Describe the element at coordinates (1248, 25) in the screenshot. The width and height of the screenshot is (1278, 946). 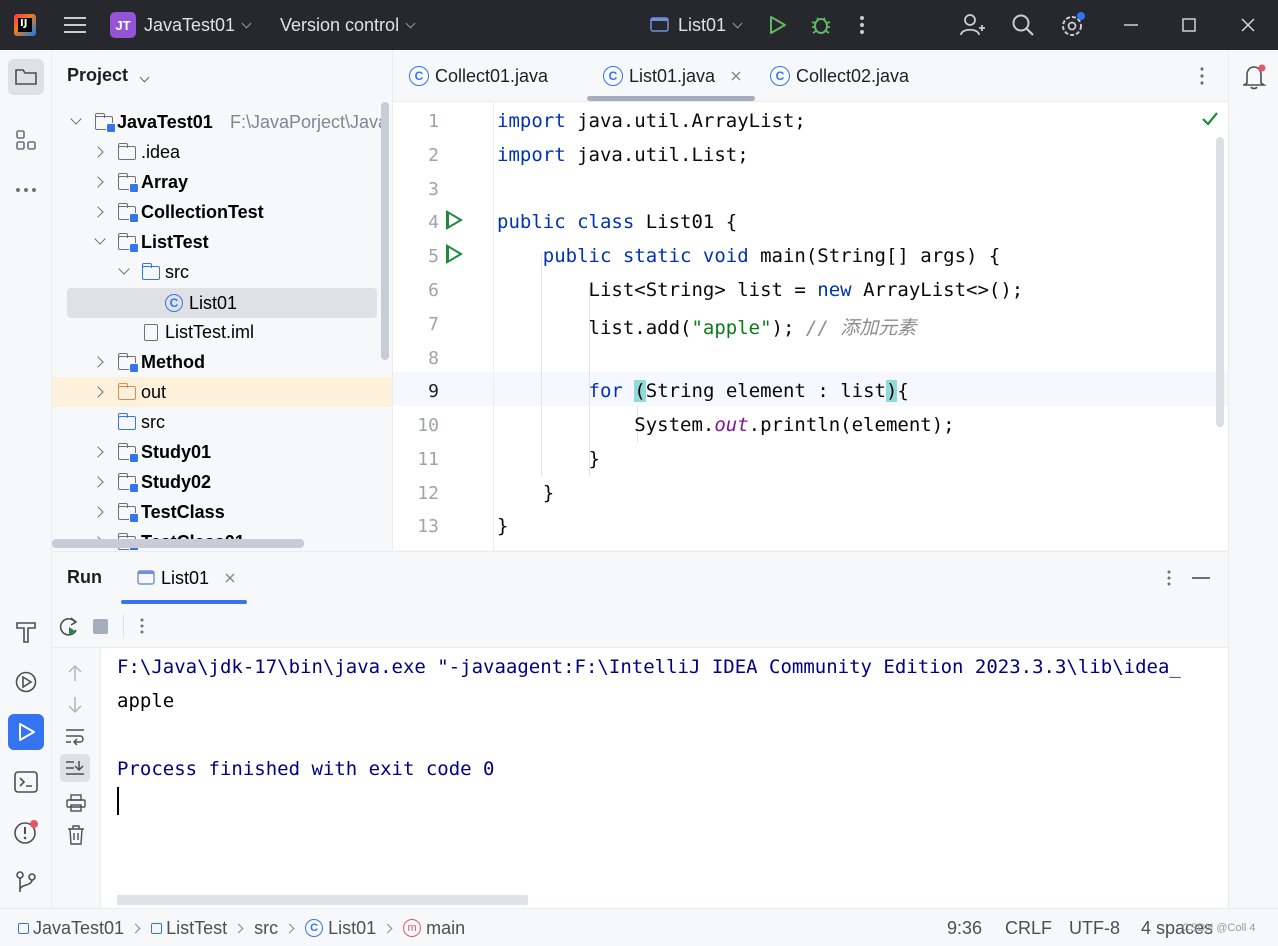
I see `close-window-button` at that location.